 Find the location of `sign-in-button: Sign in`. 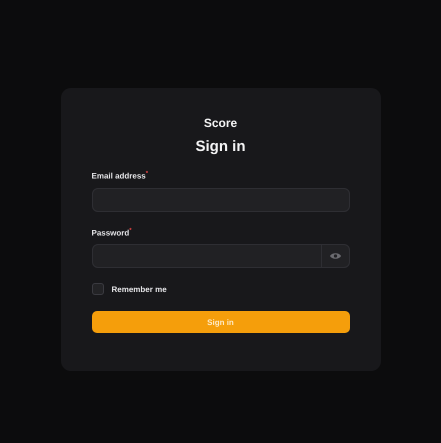

sign-in-button: Sign in is located at coordinates (221, 322).